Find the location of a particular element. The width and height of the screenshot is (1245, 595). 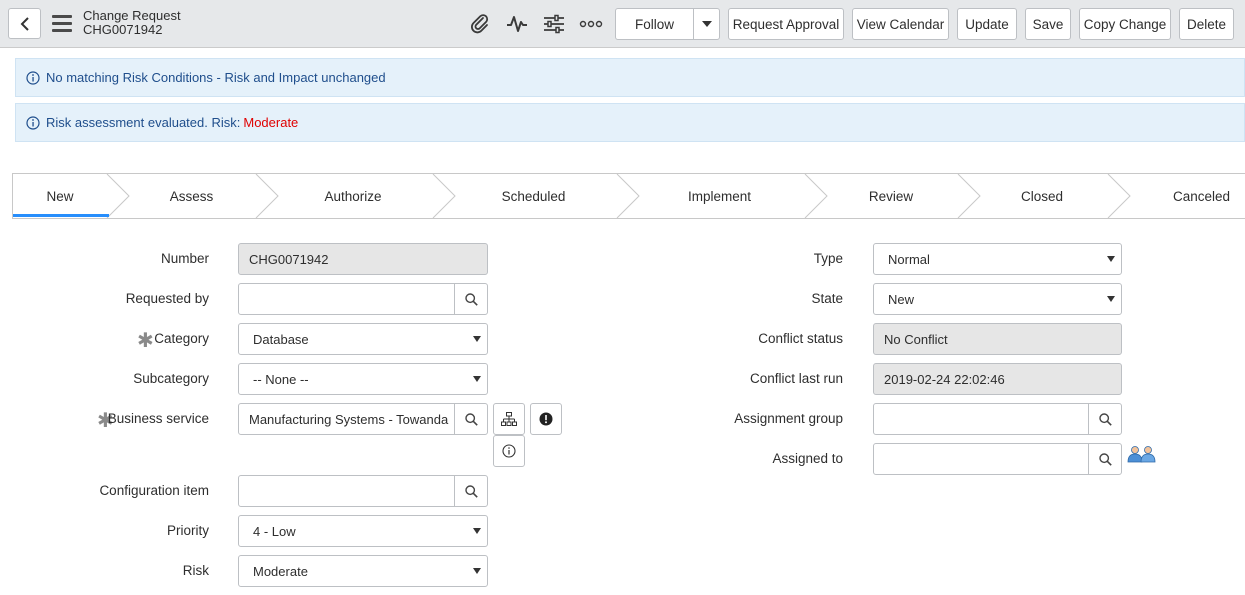

stage-new: New is located at coordinates (60, 196).